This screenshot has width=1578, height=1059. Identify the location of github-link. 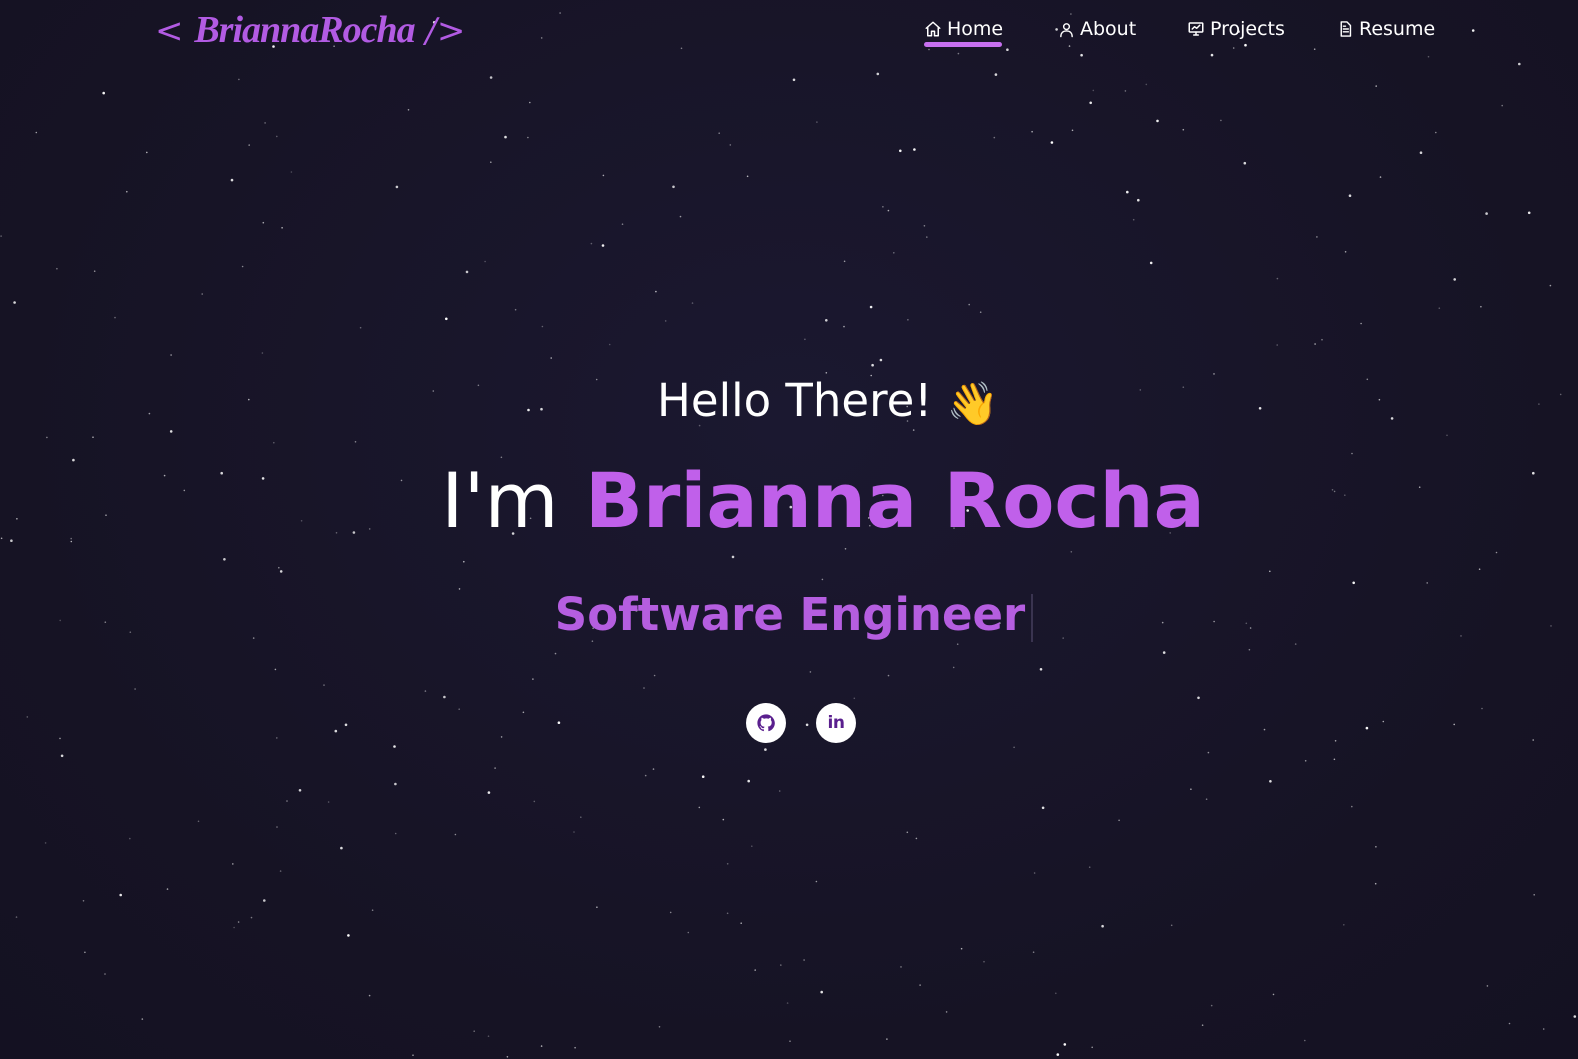
(766, 723).